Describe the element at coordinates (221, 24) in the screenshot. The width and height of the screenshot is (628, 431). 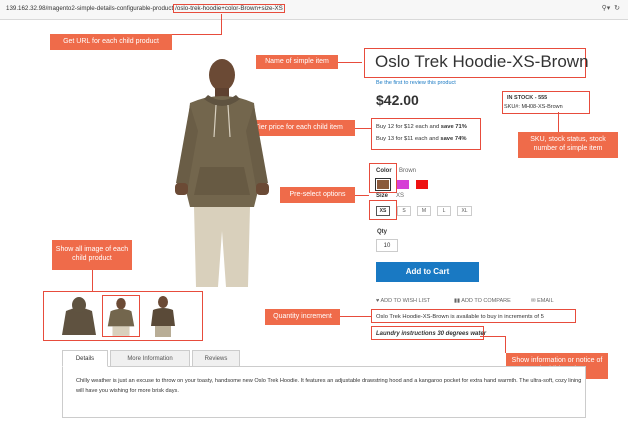
I see `url-connector-v` at that location.